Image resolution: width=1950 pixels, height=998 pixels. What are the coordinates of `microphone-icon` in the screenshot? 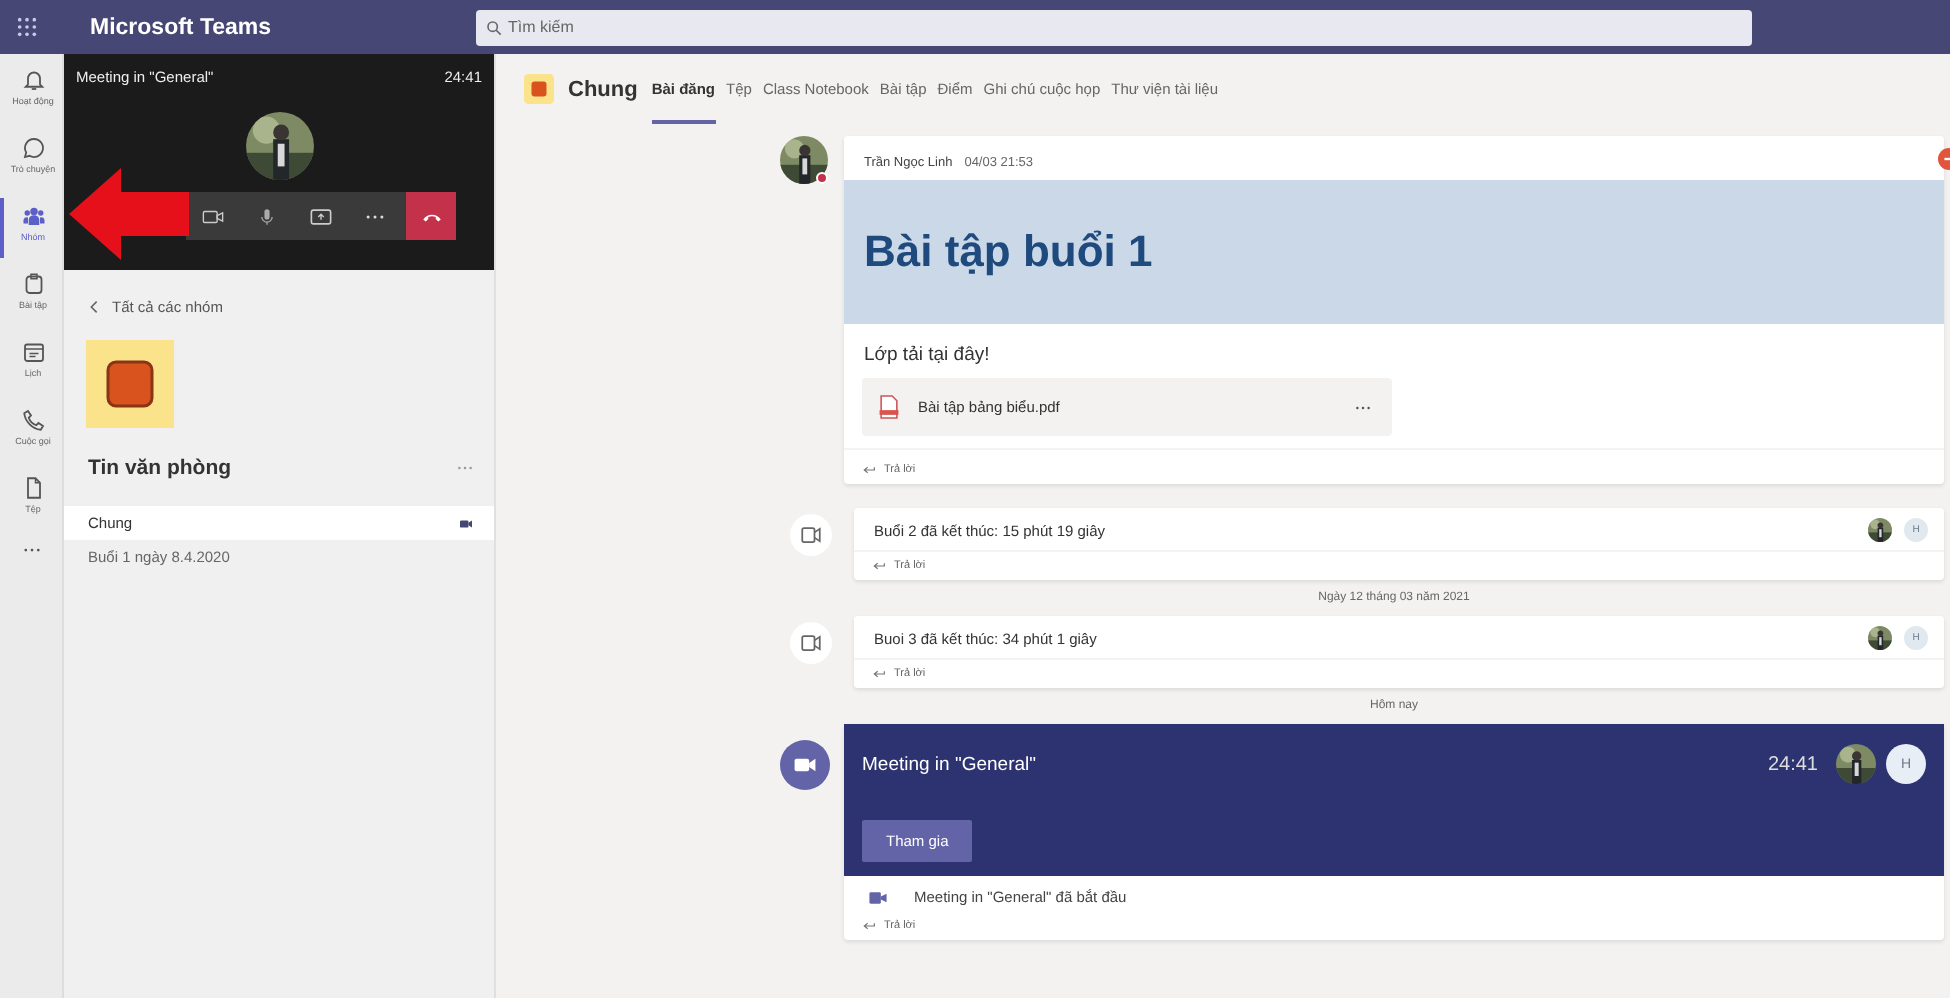 It's located at (267, 216).